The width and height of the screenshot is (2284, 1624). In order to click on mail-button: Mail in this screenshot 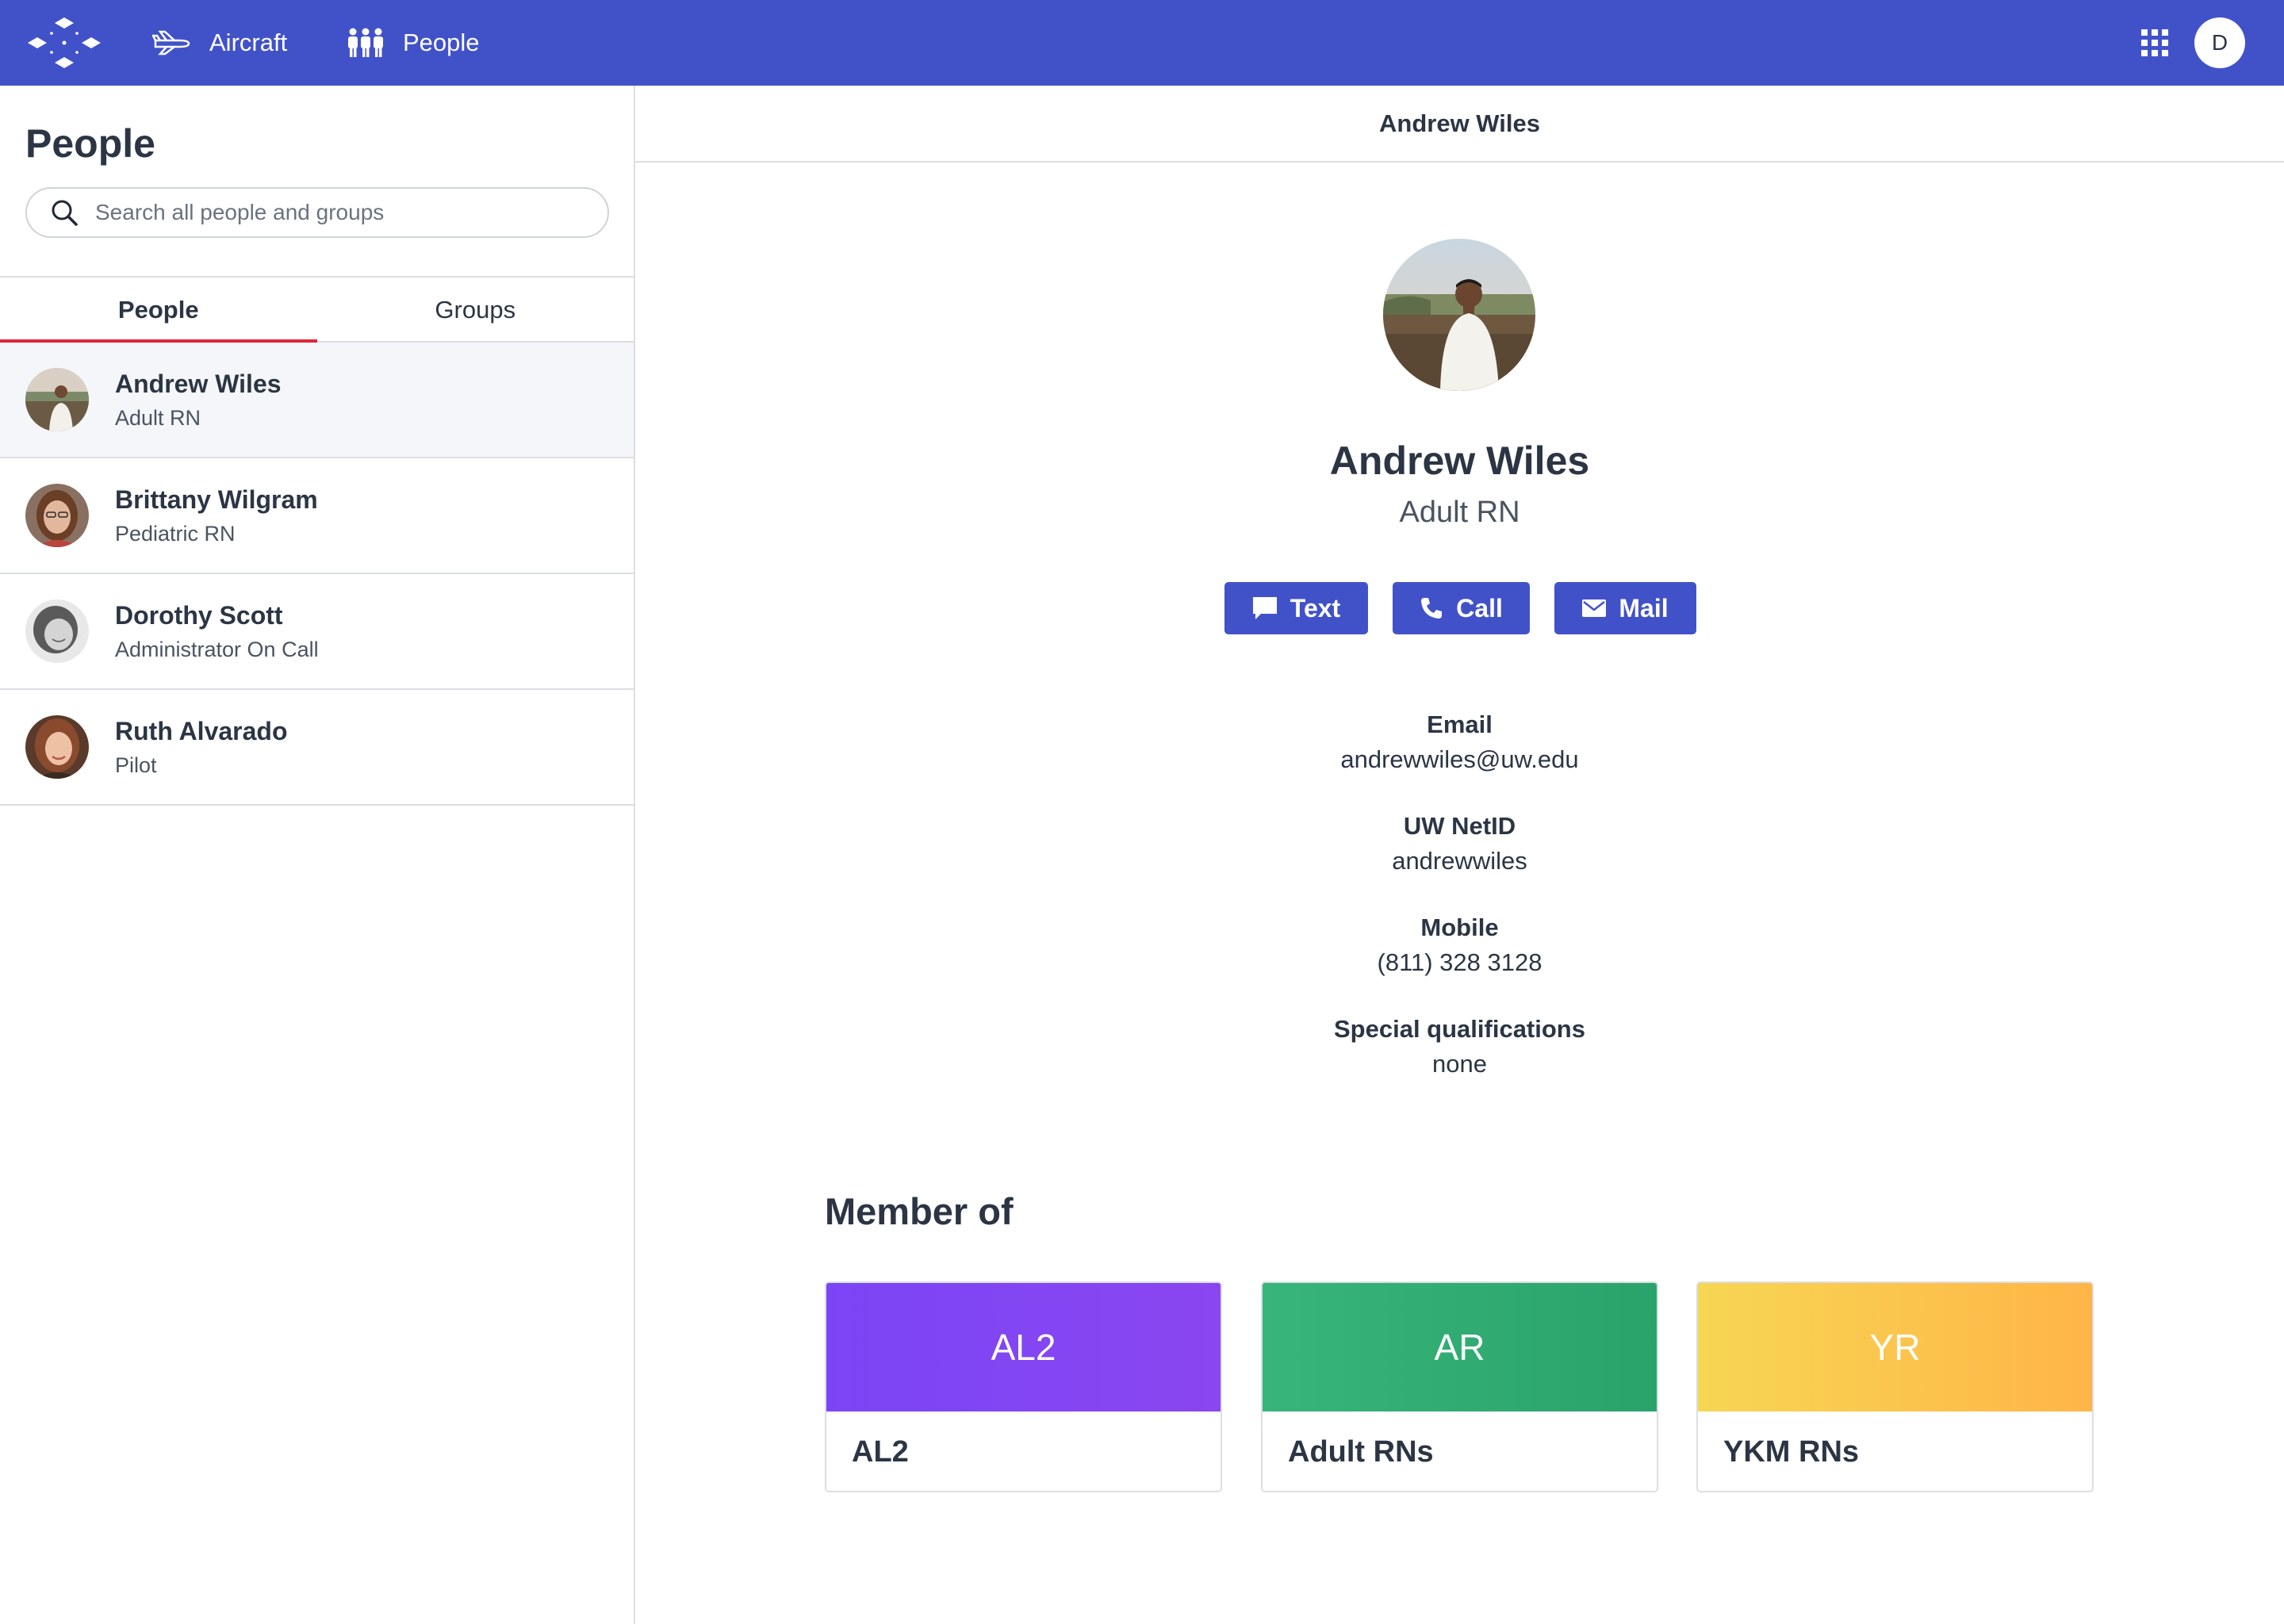, I will do `click(1625, 608)`.